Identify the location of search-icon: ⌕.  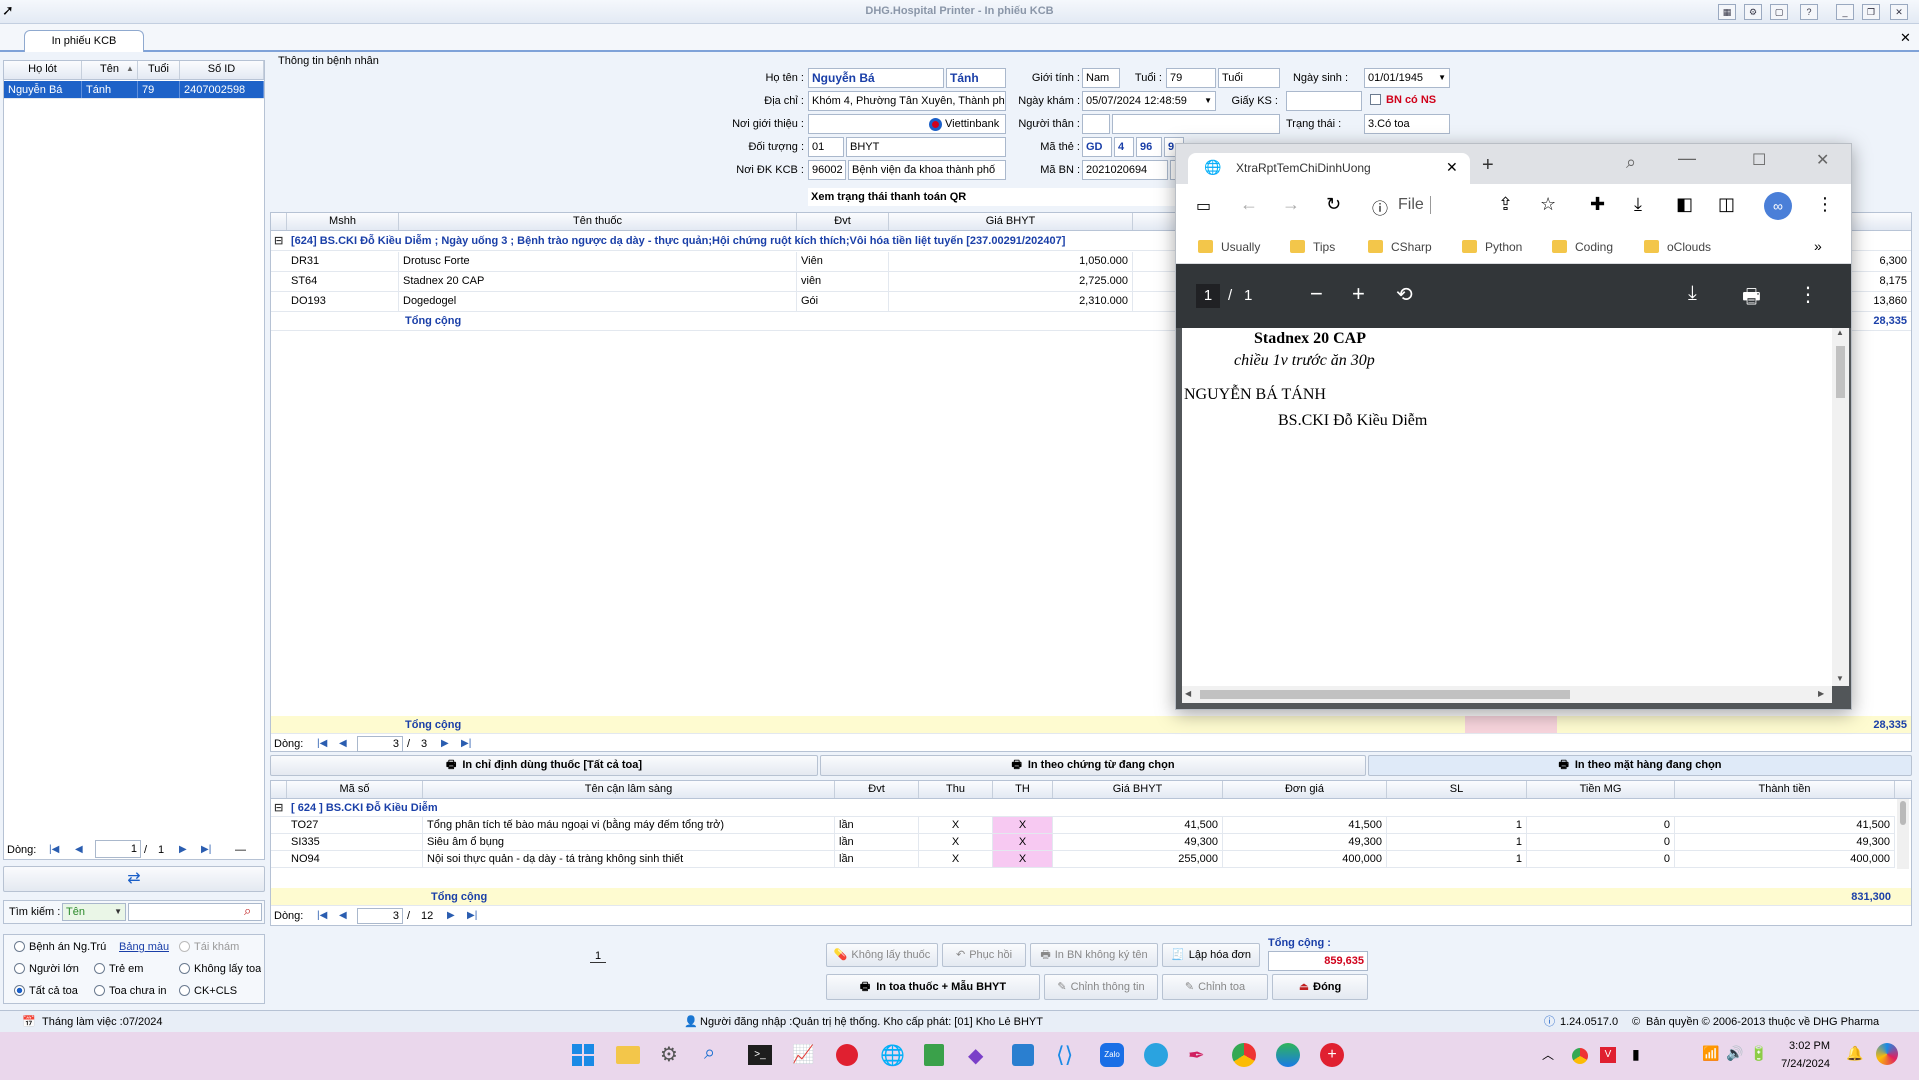
(247, 911).